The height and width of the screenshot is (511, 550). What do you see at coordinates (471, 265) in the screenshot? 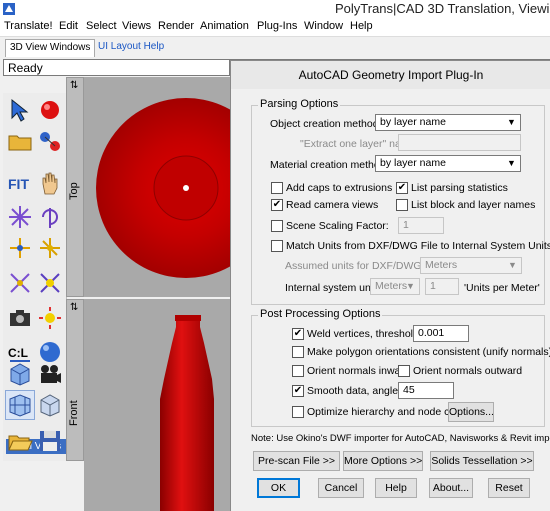
I see `assumed-units-select: Meters ▼` at bounding box center [471, 265].